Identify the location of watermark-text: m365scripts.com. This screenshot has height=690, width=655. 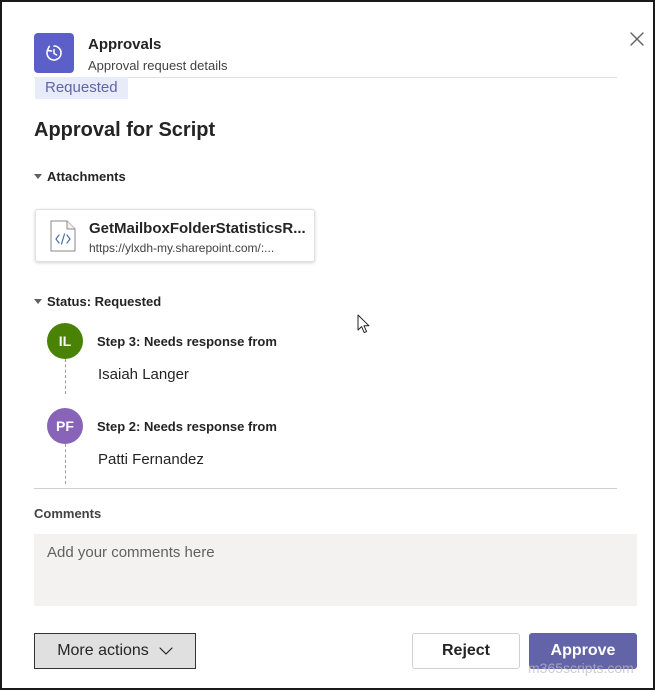
(581, 668).